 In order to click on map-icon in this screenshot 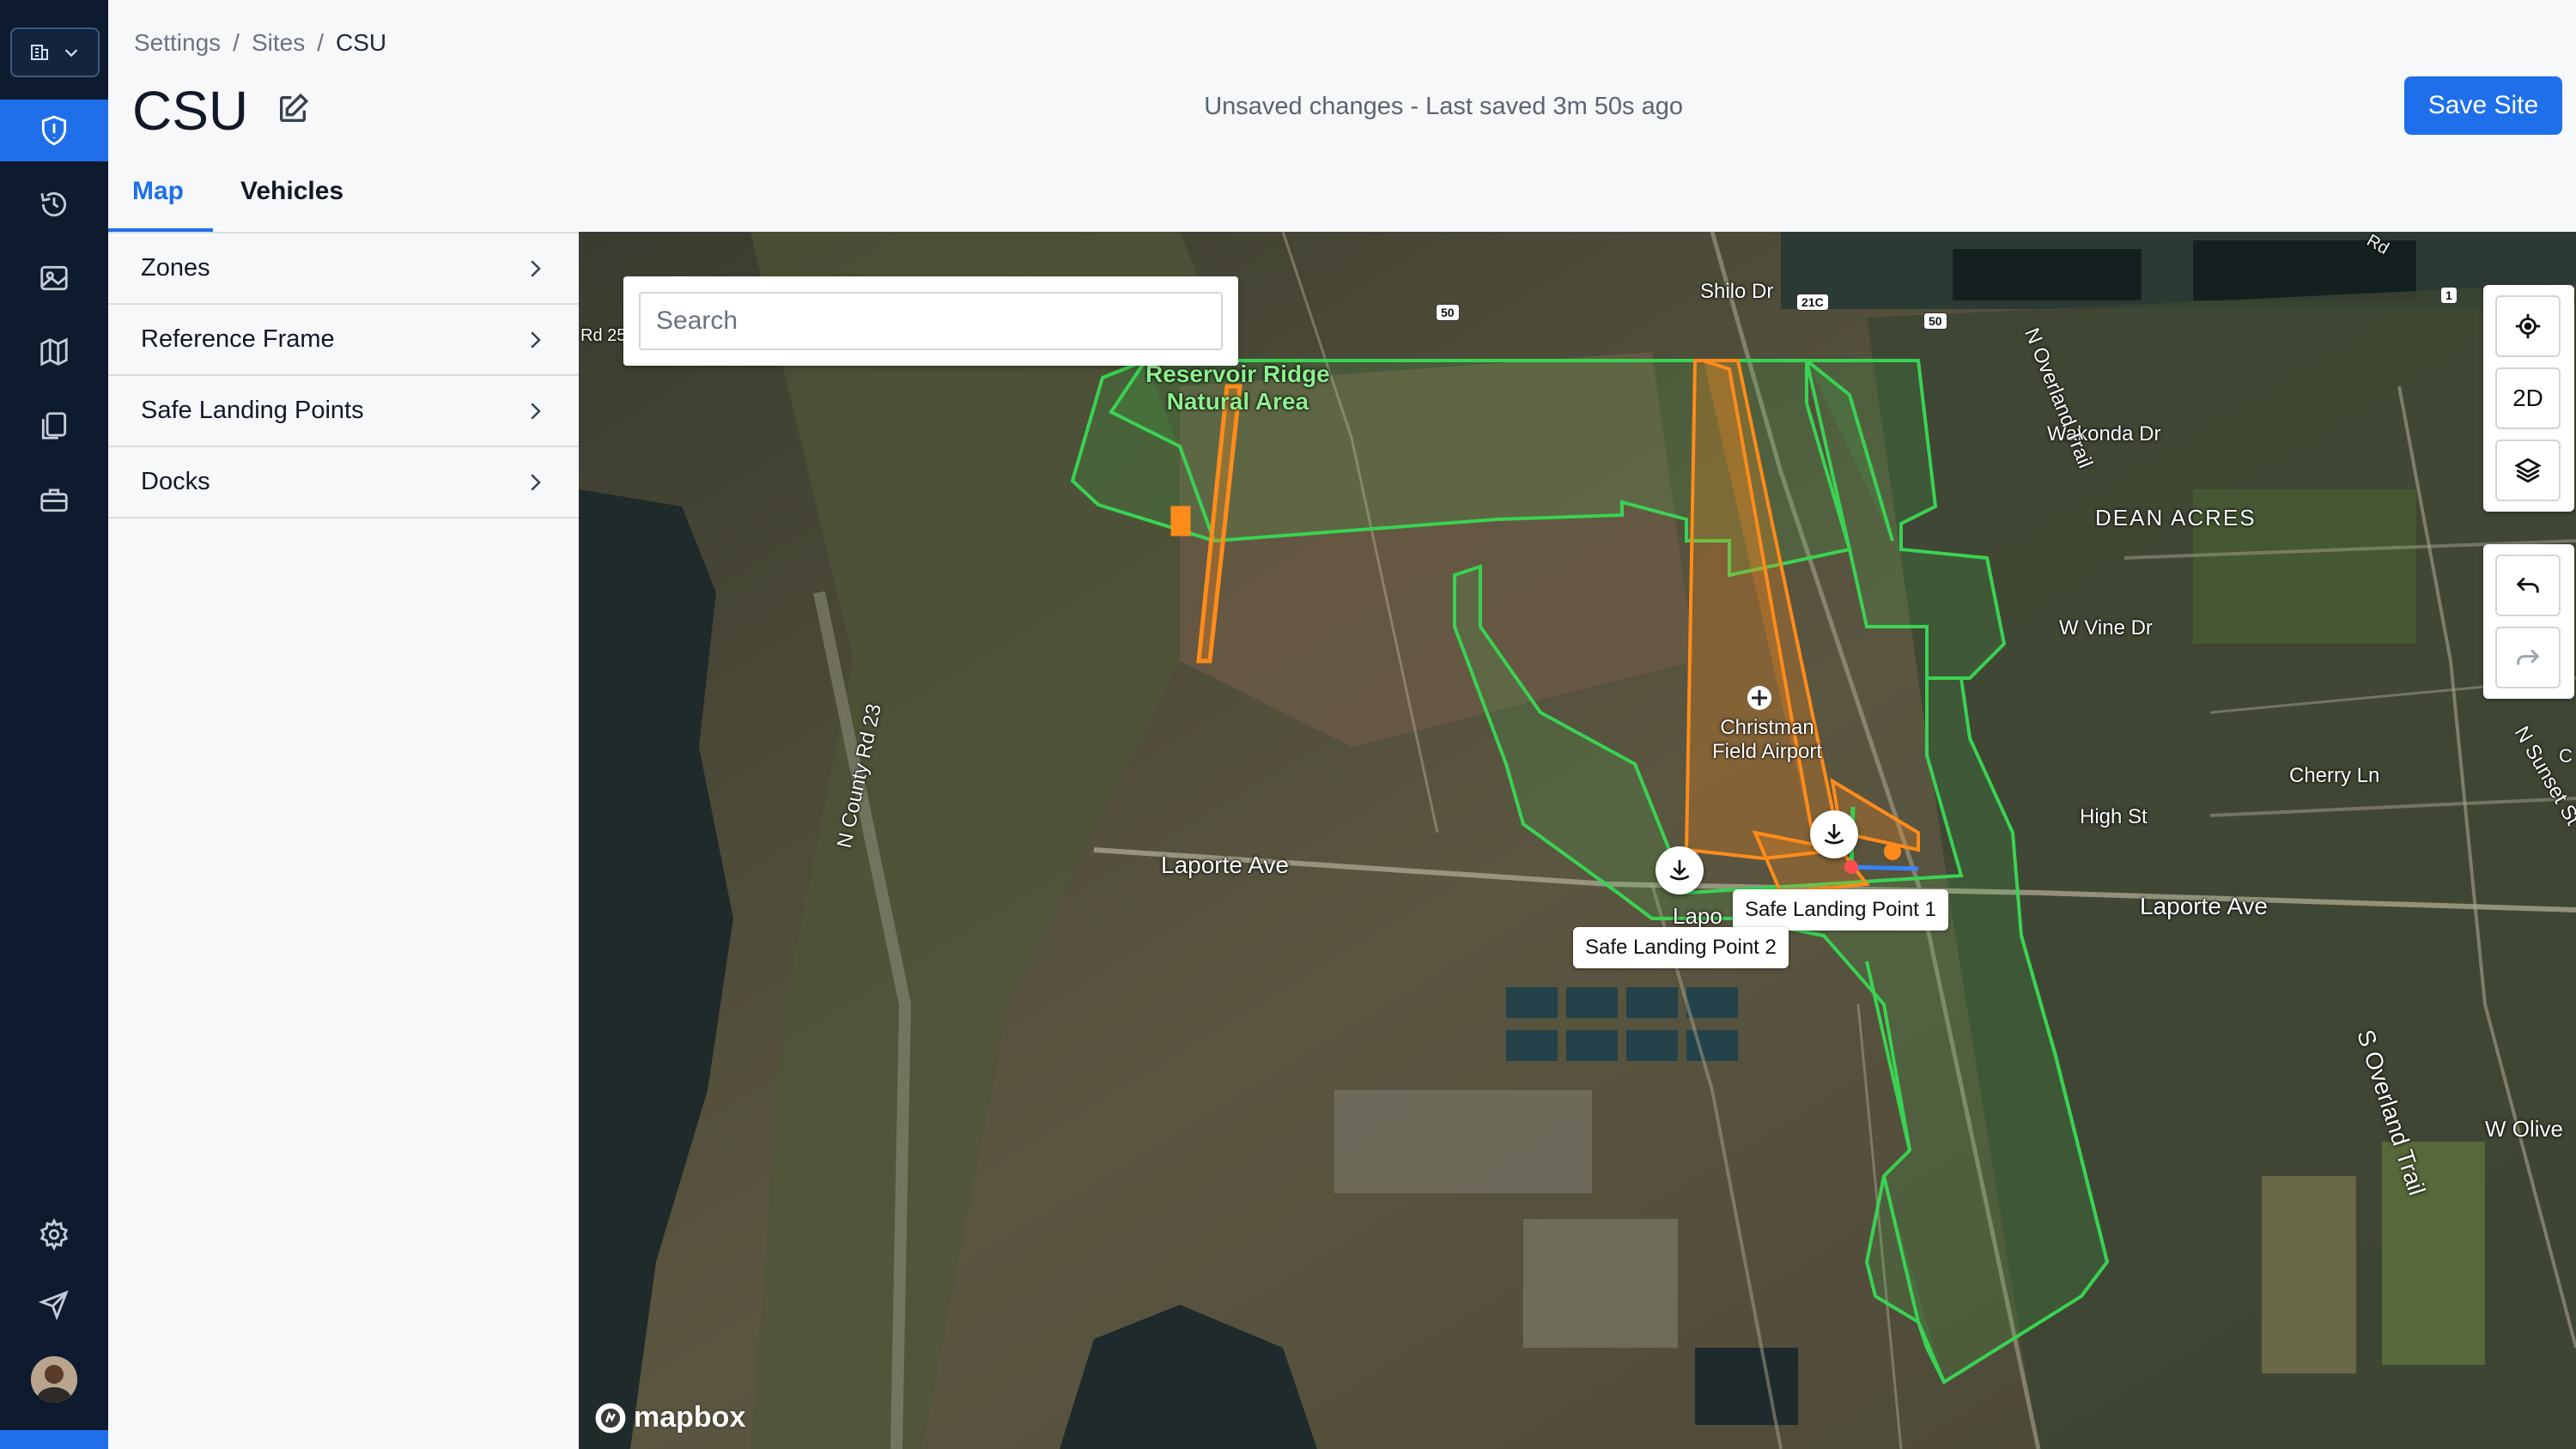, I will do `click(54, 352)`.